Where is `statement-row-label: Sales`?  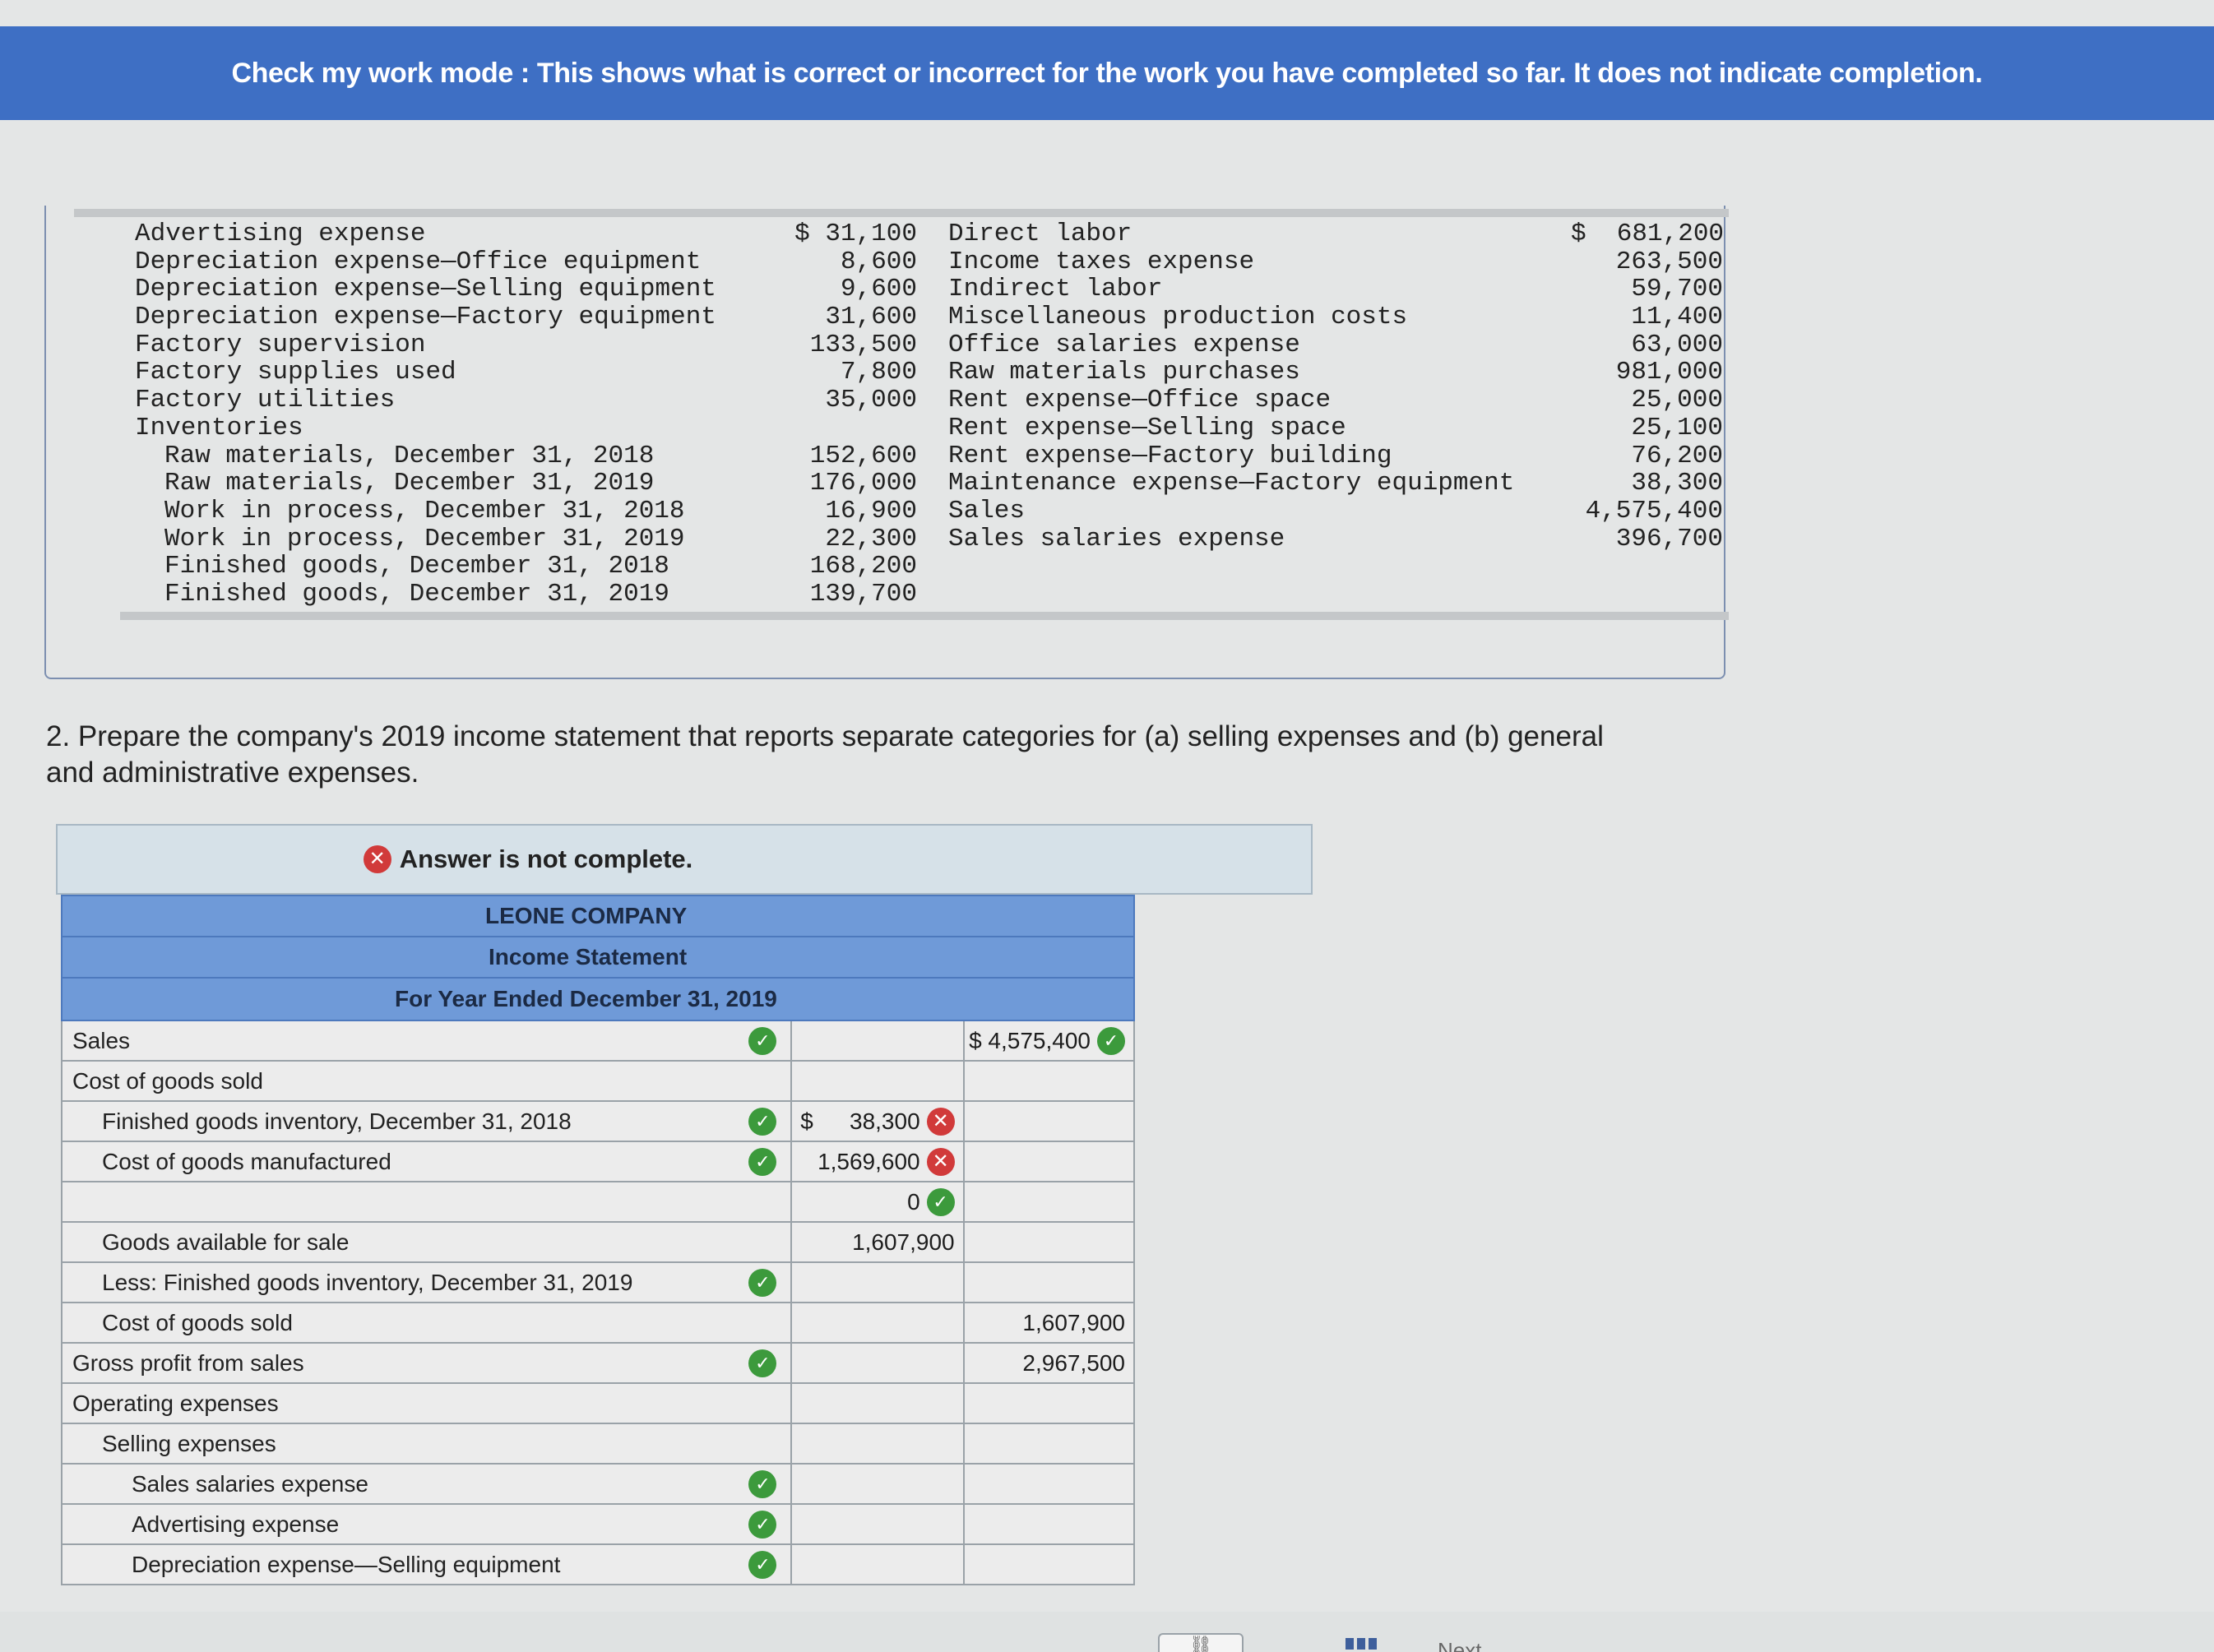
statement-row-label: Sales is located at coordinates (398, 1040).